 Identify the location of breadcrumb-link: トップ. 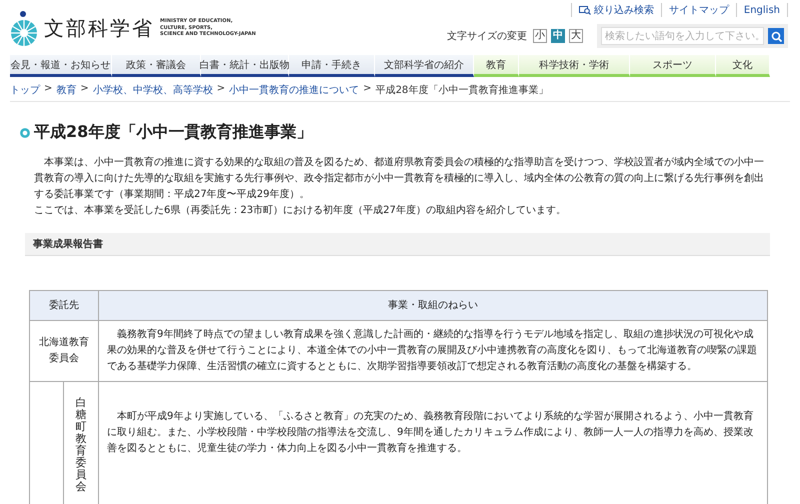
(25, 90).